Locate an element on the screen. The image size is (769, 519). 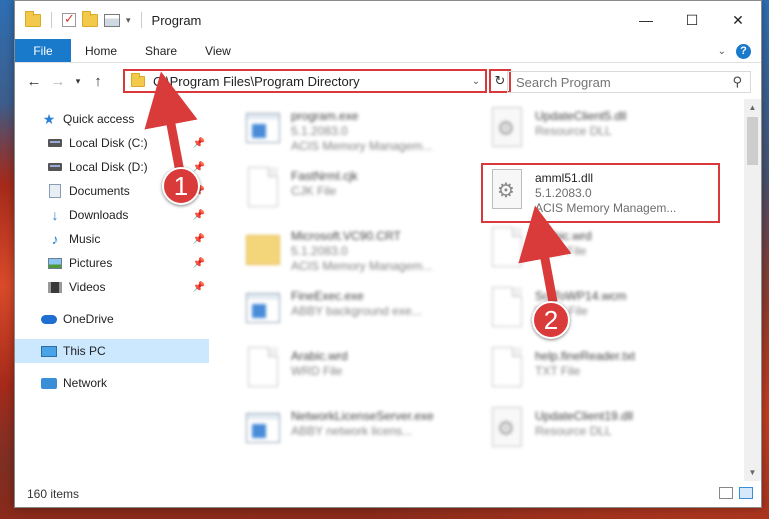
tab-share: Share is located at coordinates (161, 50).